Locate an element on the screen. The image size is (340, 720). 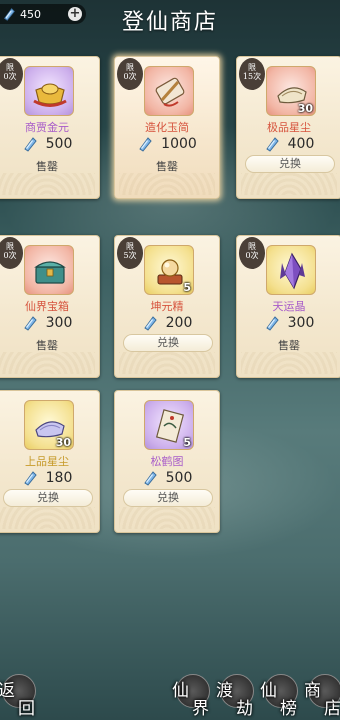
item-name: 坤元精 is located at coordinates (167, 306).